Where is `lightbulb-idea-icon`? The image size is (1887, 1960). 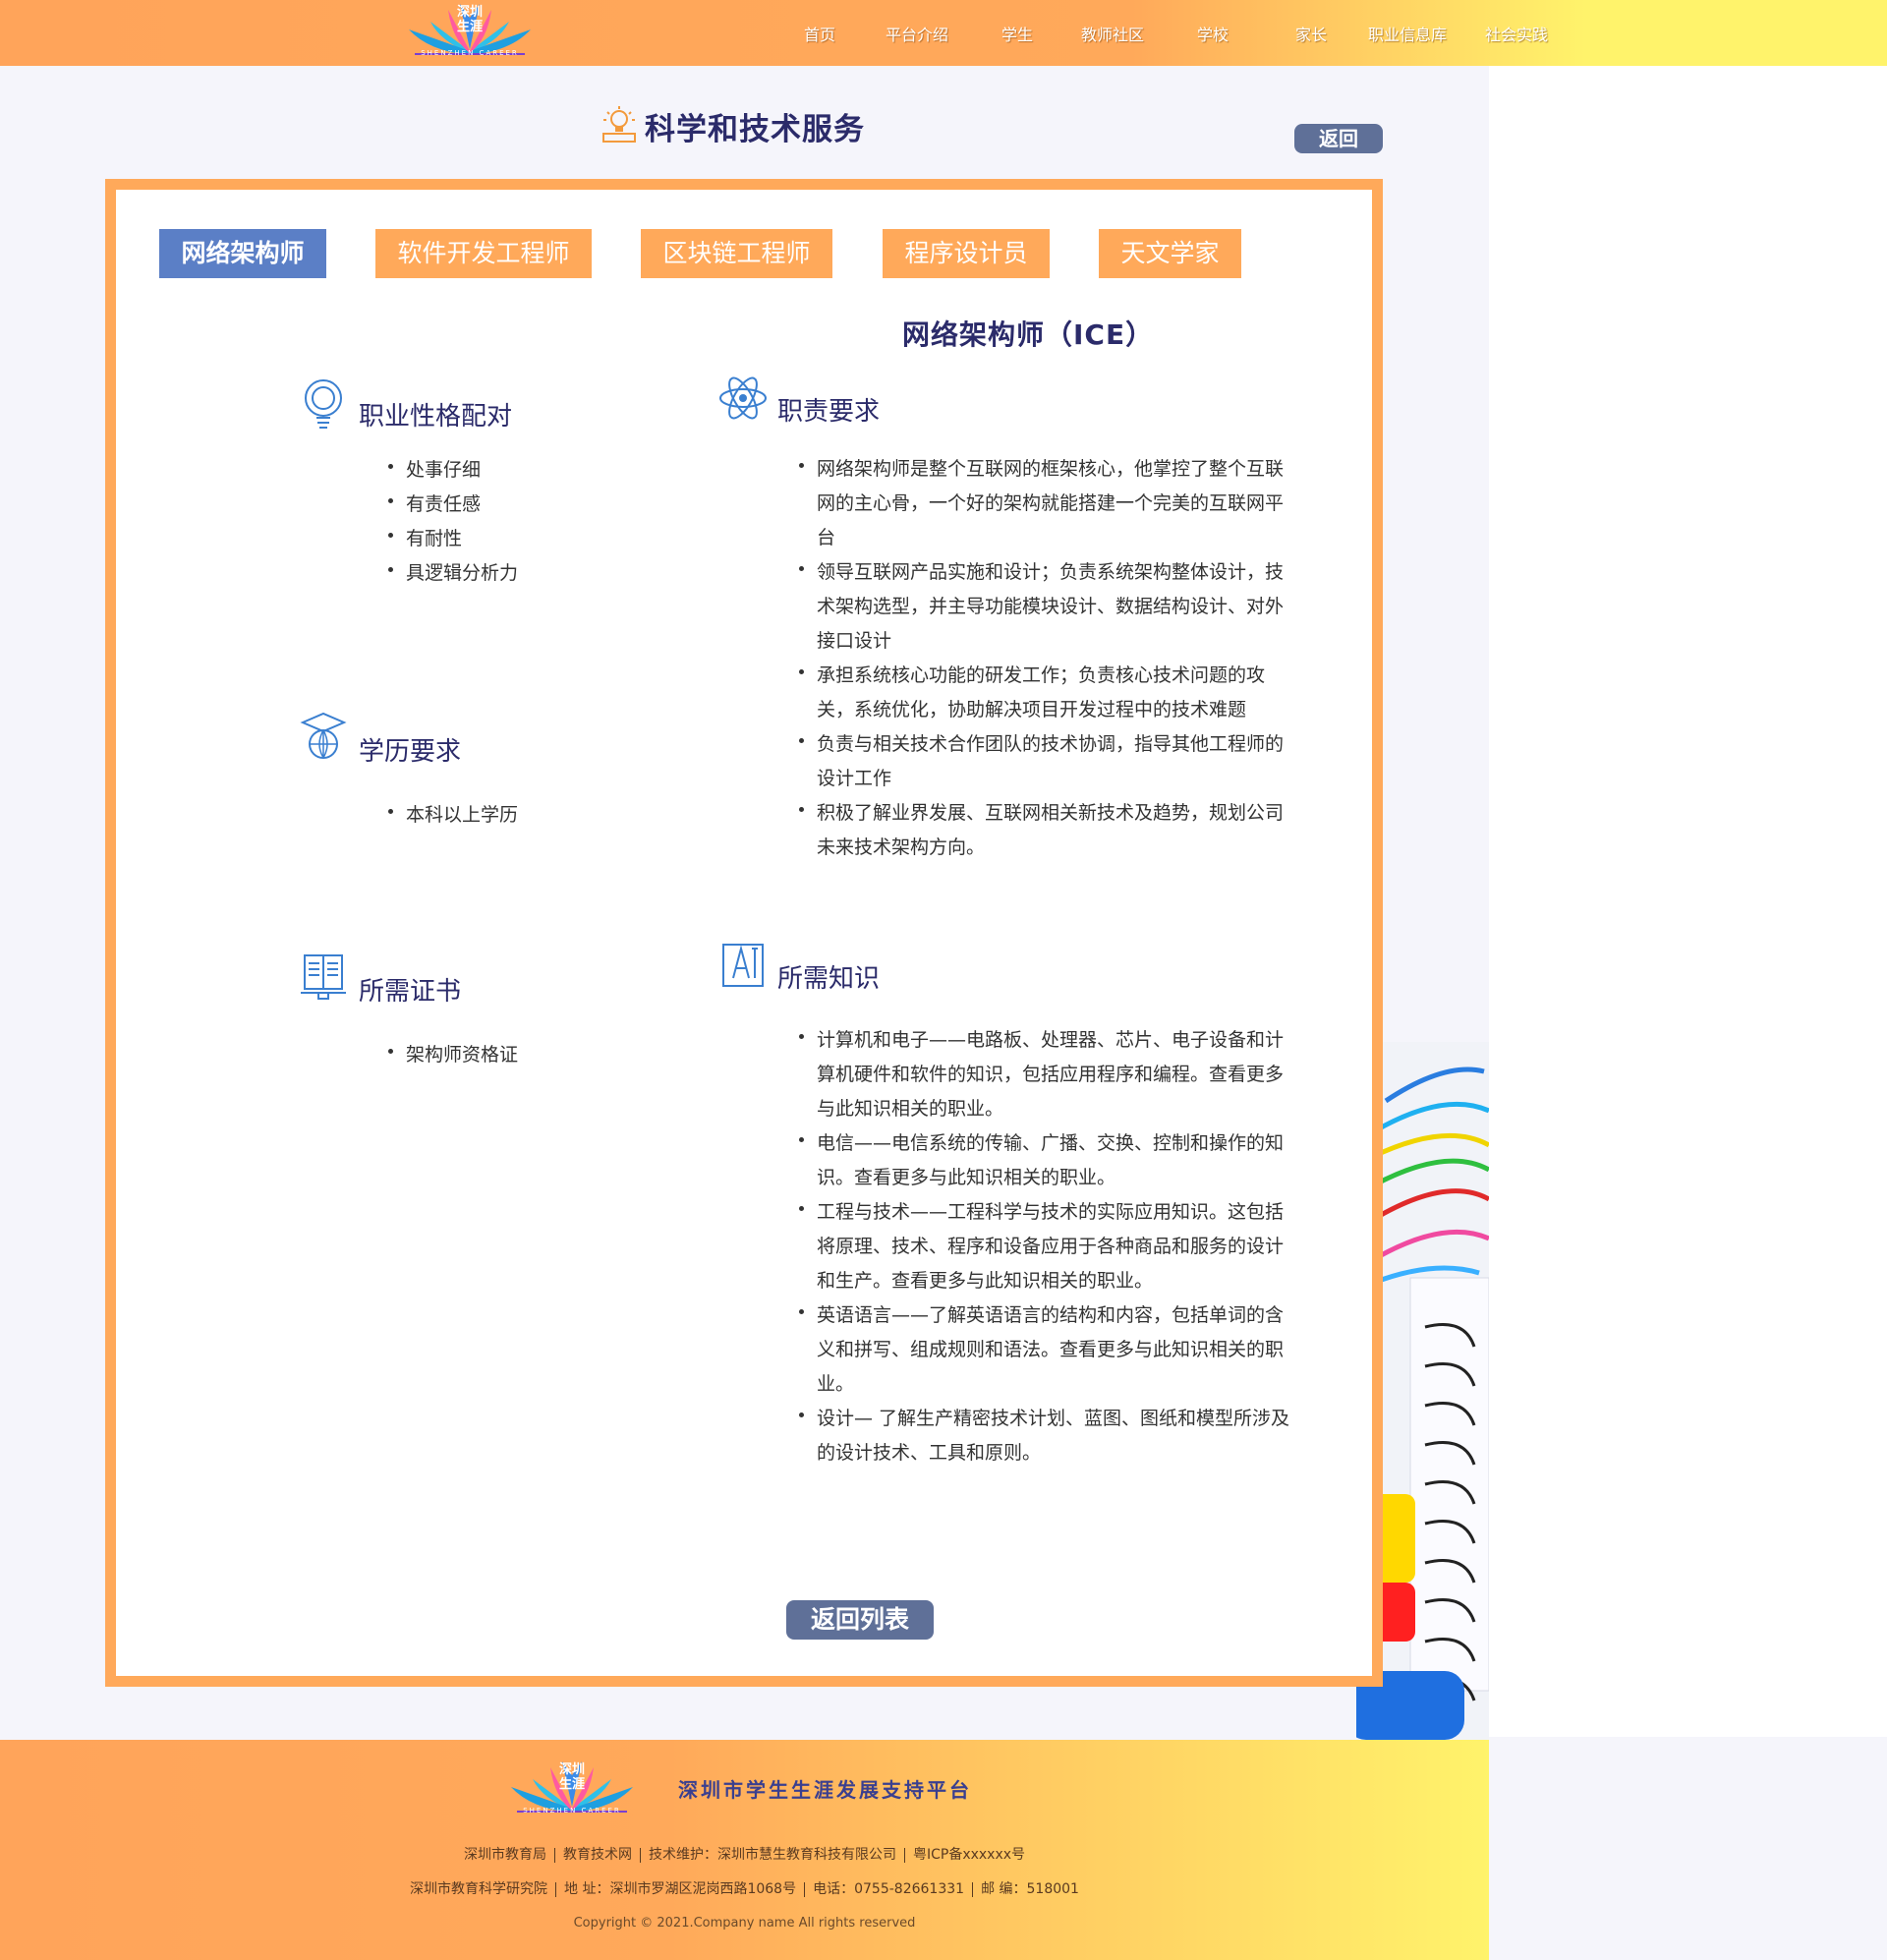 lightbulb-idea-icon is located at coordinates (619, 125).